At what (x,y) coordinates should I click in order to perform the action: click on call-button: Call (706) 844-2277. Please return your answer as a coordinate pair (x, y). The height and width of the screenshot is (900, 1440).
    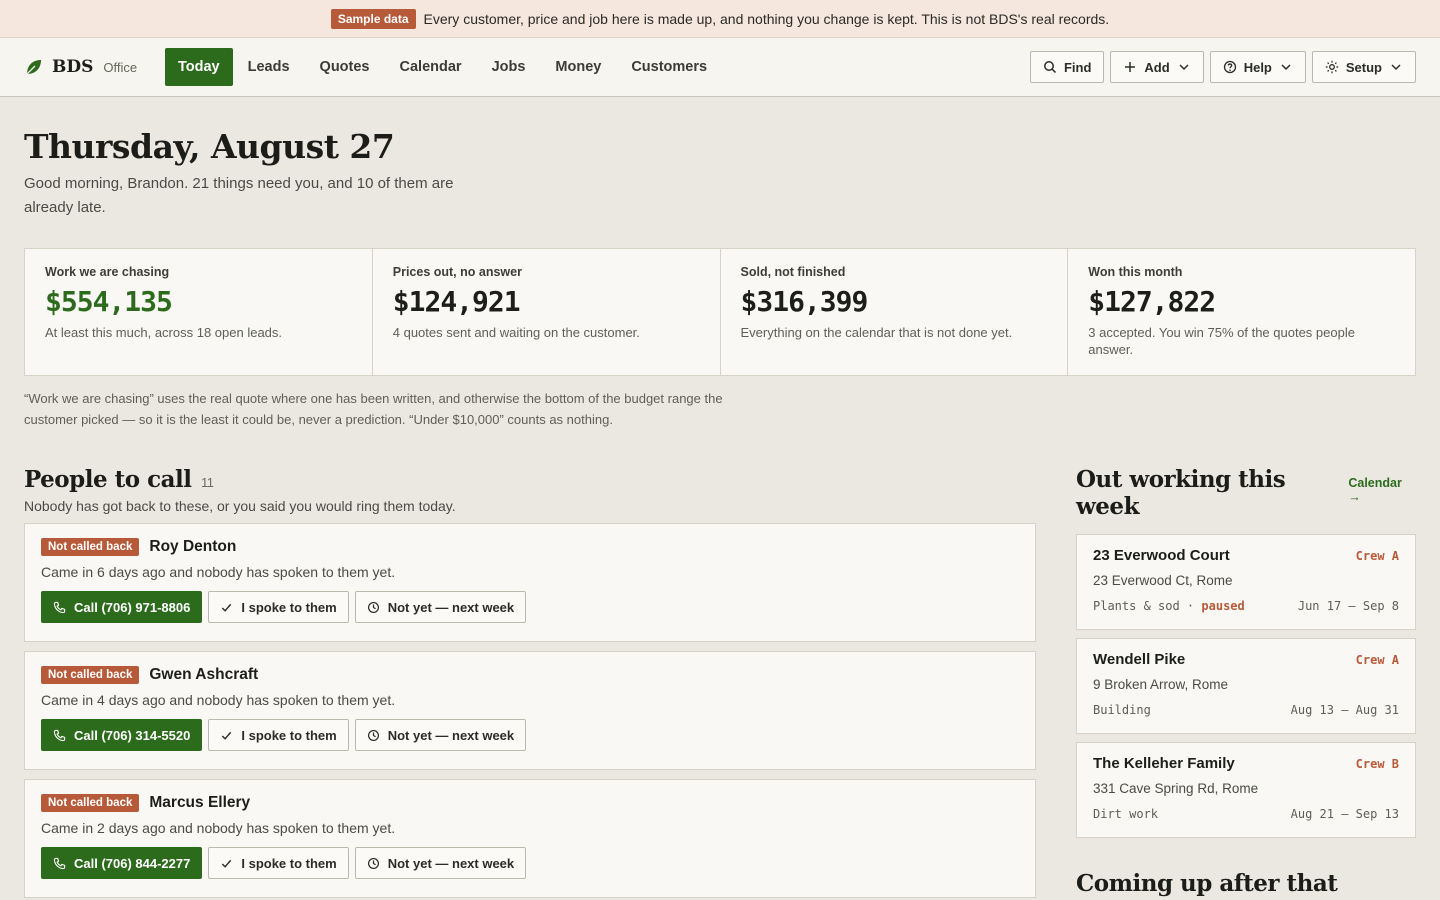
    Looking at the image, I should click on (122, 863).